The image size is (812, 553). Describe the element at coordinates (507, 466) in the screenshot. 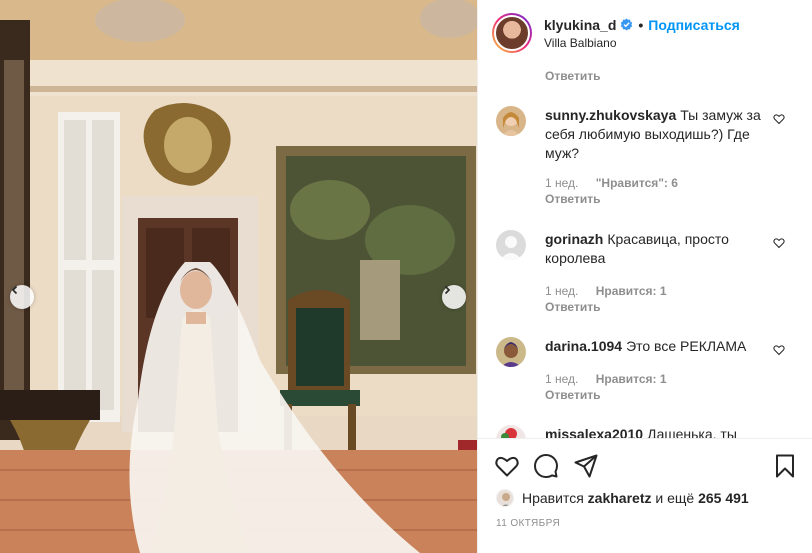

I see `heart-icon` at that location.